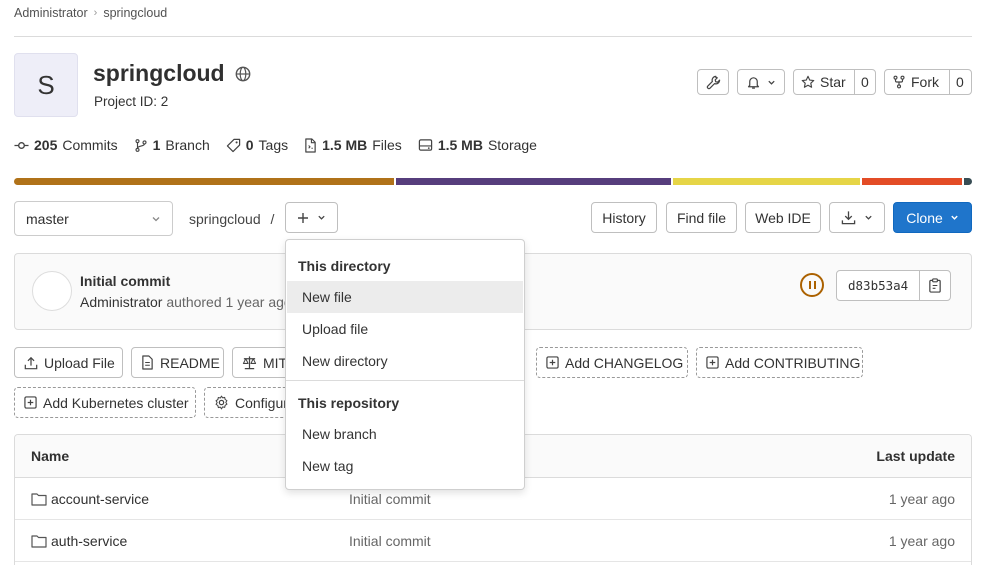 The height and width of the screenshot is (565, 987). I want to click on file-name-cell: account-service, so click(90, 499).